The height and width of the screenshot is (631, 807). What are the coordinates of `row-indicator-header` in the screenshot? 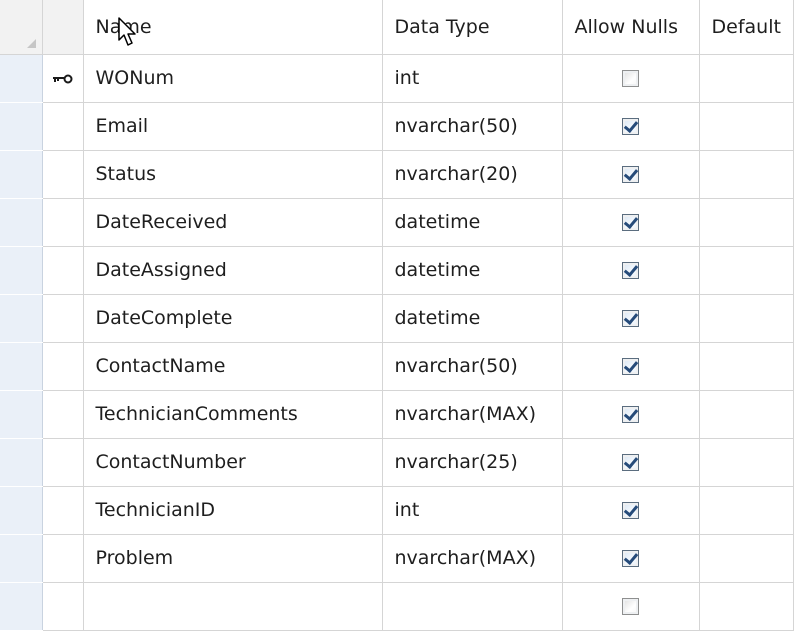 It's located at (63, 27).